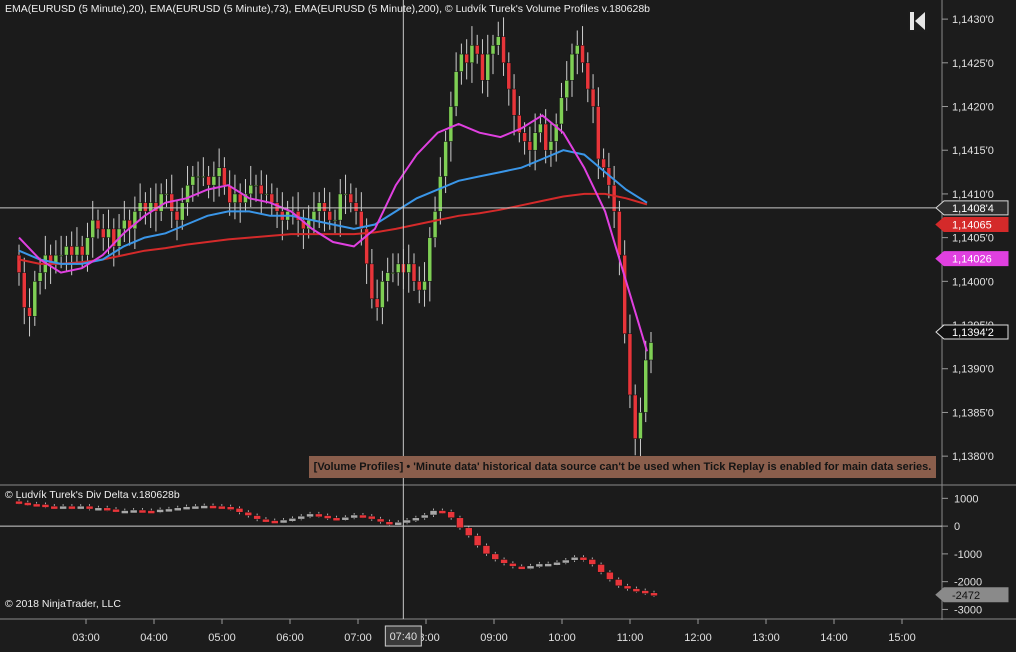  What do you see at coordinates (973, 151) in the screenshot?
I see `price-tick-label: 1,1415'0` at bounding box center [973, 151].